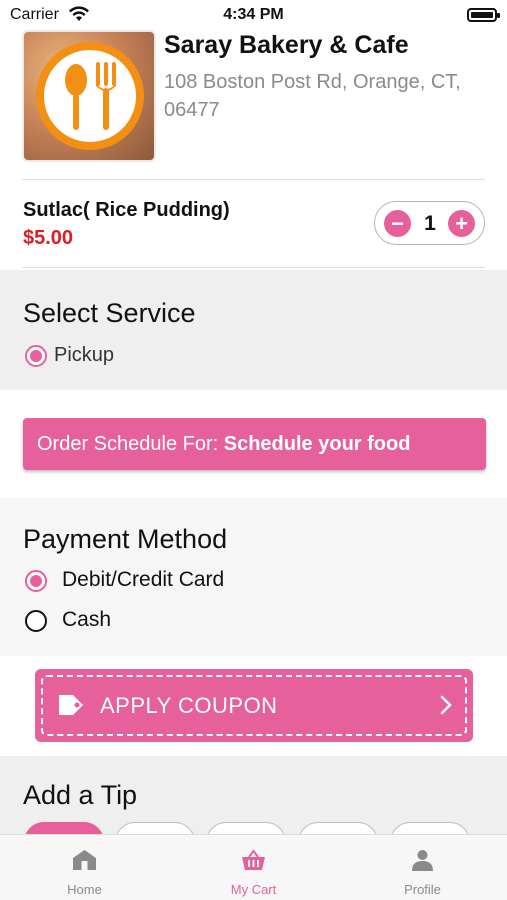  Describe the element at coordinates (446, 705) in the screenshot. I see `chevron-right-icon` at that location.